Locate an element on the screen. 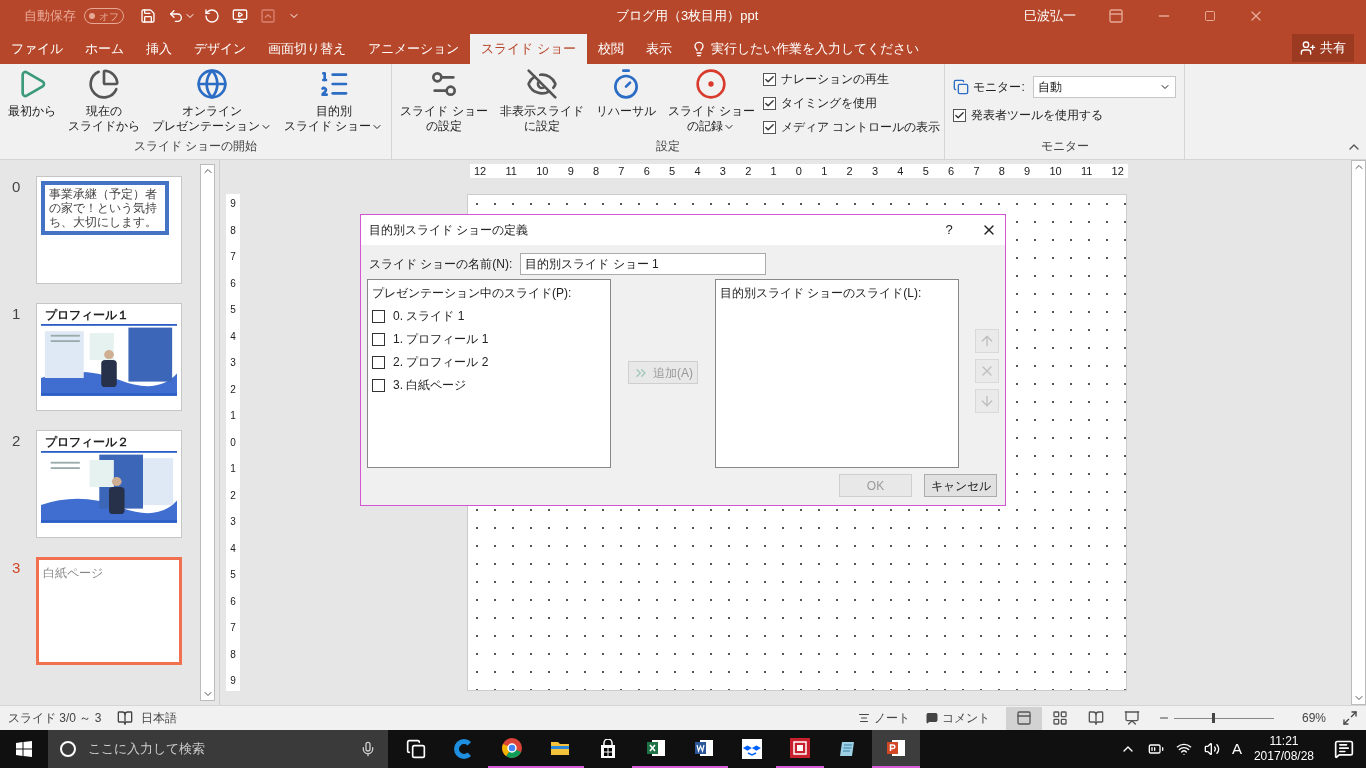  task-view-icon is located at coordinates (416, 749).